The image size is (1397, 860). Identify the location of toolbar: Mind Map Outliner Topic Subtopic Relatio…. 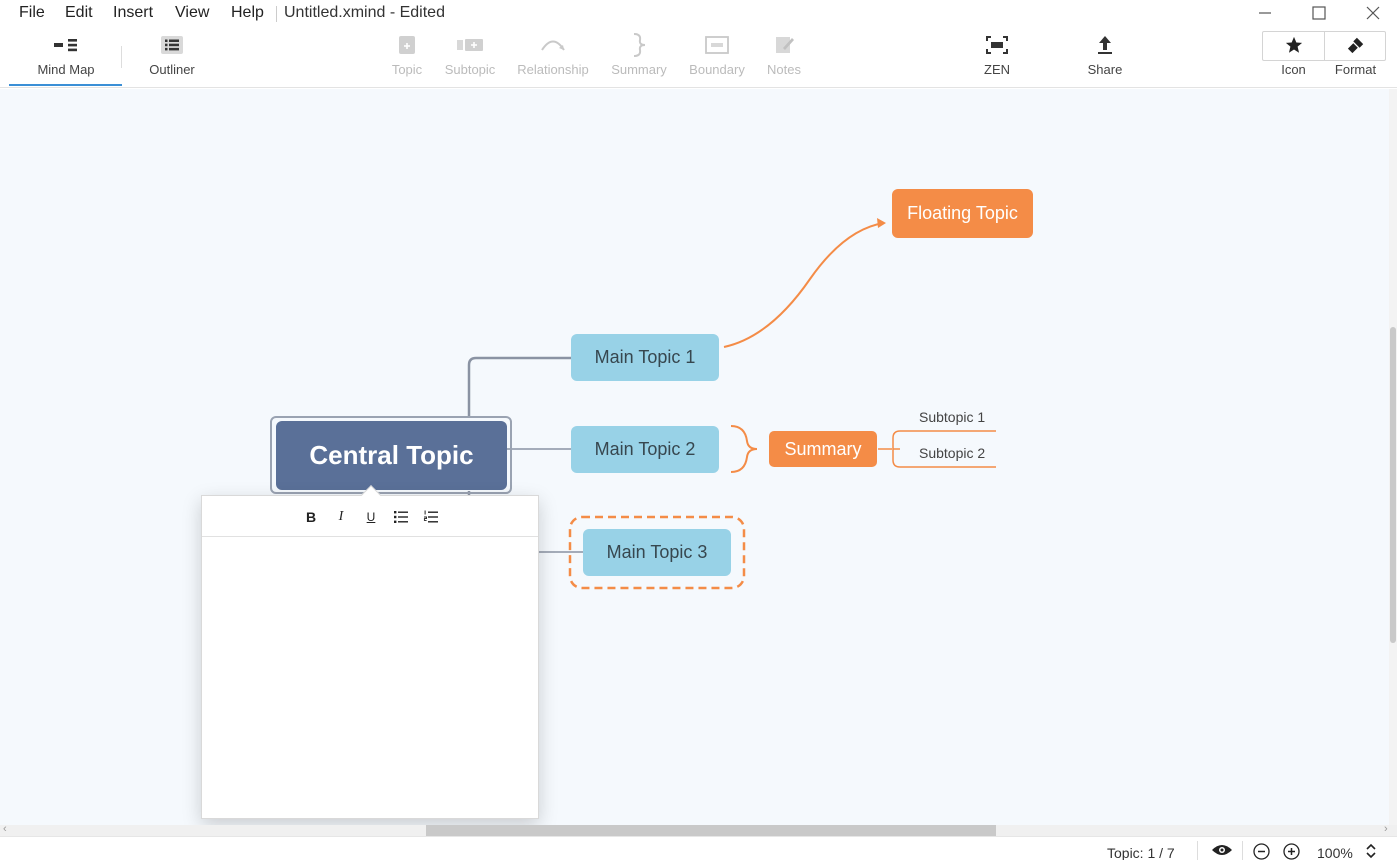
(698, 58).